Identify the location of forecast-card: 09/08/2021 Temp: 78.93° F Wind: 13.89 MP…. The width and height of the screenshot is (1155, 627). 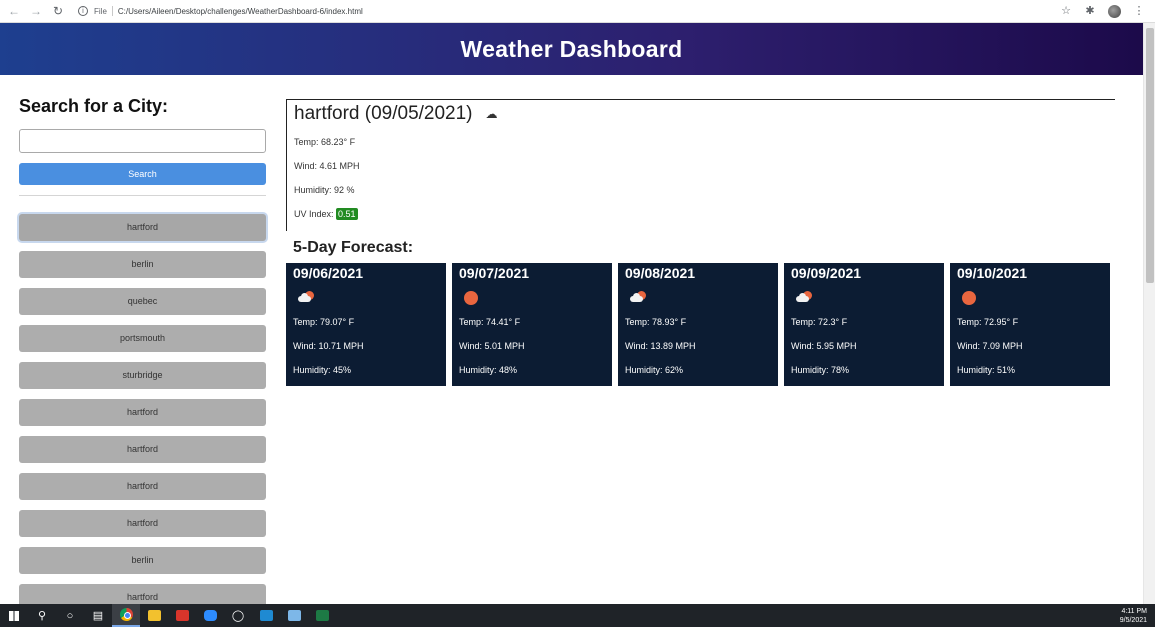
(698, 324).